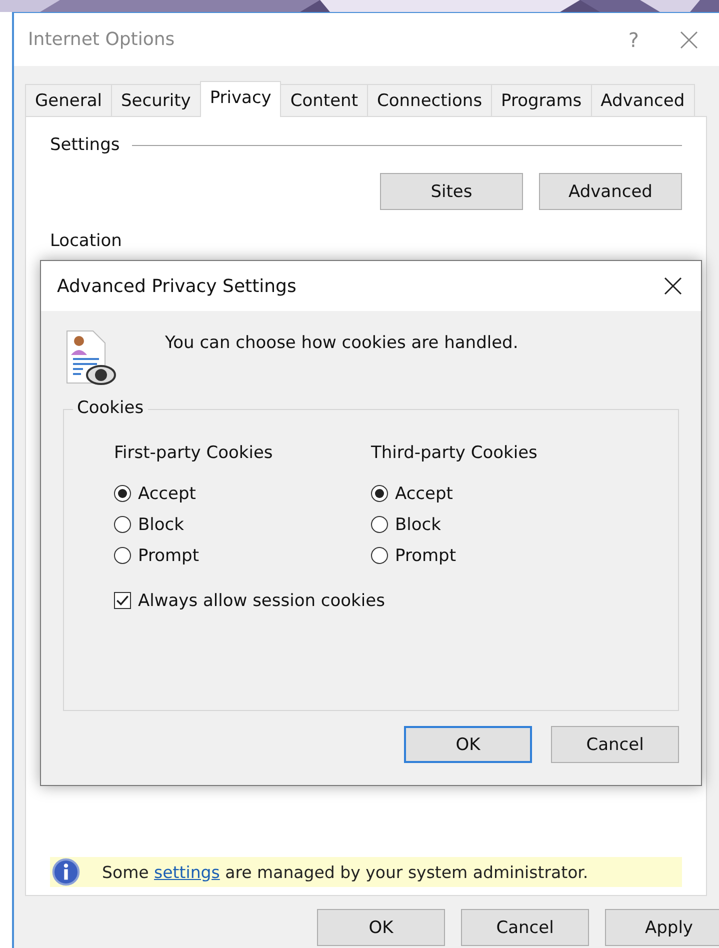 Image resolution: width=719 pixels, height=948 pixels. I want to click on checkbox, so click(122, 600).